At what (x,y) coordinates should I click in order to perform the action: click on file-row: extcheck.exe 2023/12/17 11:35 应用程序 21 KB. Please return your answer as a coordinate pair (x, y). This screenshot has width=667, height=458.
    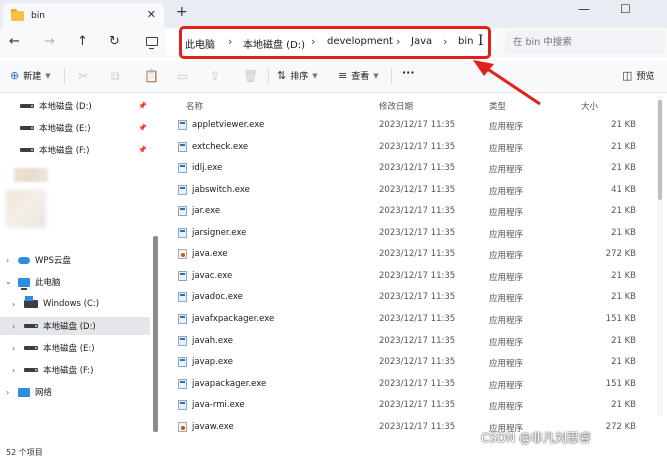
    Looking at the image, I should click on (409, 148).